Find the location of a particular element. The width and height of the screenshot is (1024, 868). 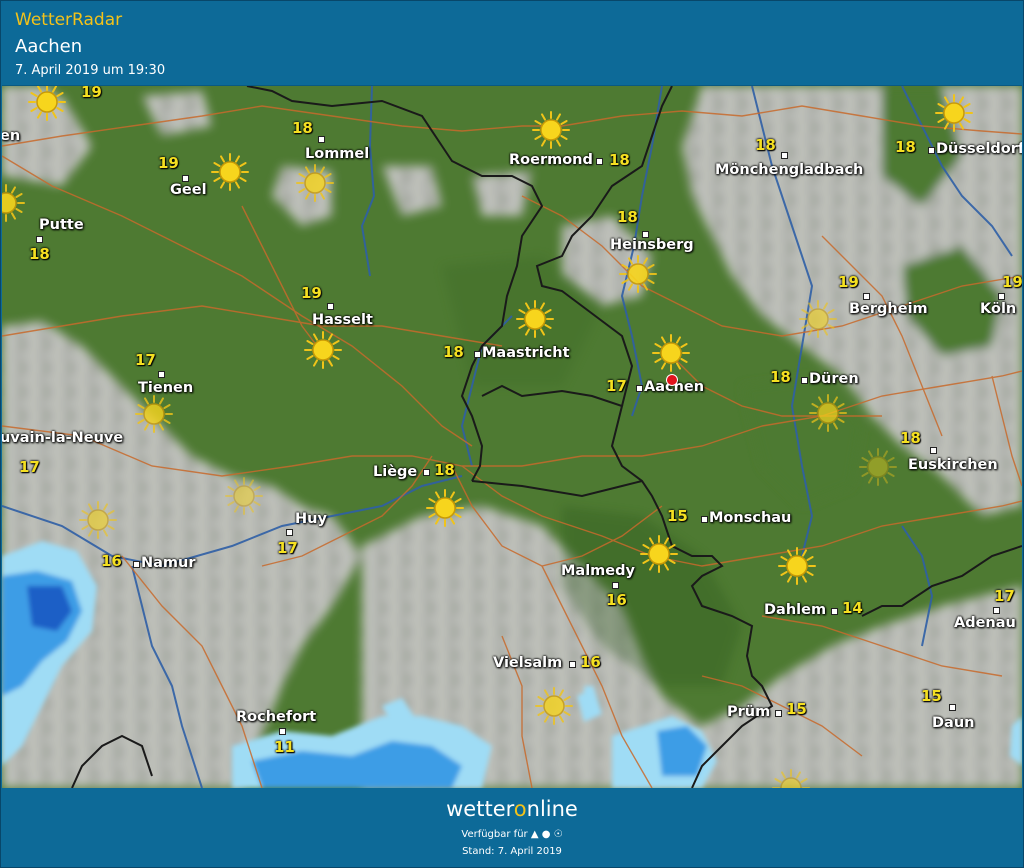

place-name: Putte is located at coordinates (61, 225).